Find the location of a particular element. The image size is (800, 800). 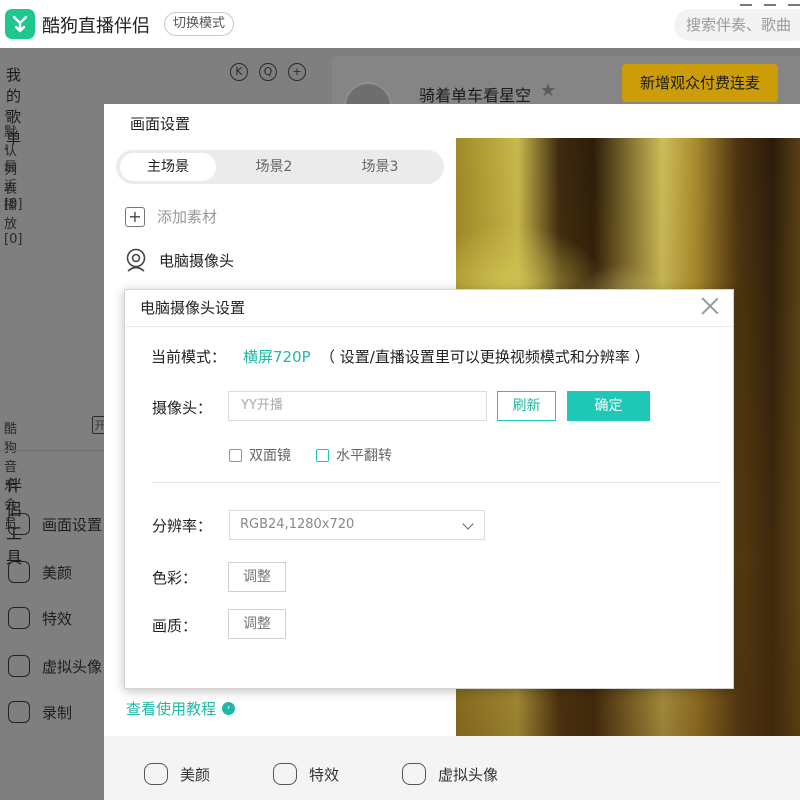

bottom-tool-effects: 特效 is located at coordinates (306, 774).